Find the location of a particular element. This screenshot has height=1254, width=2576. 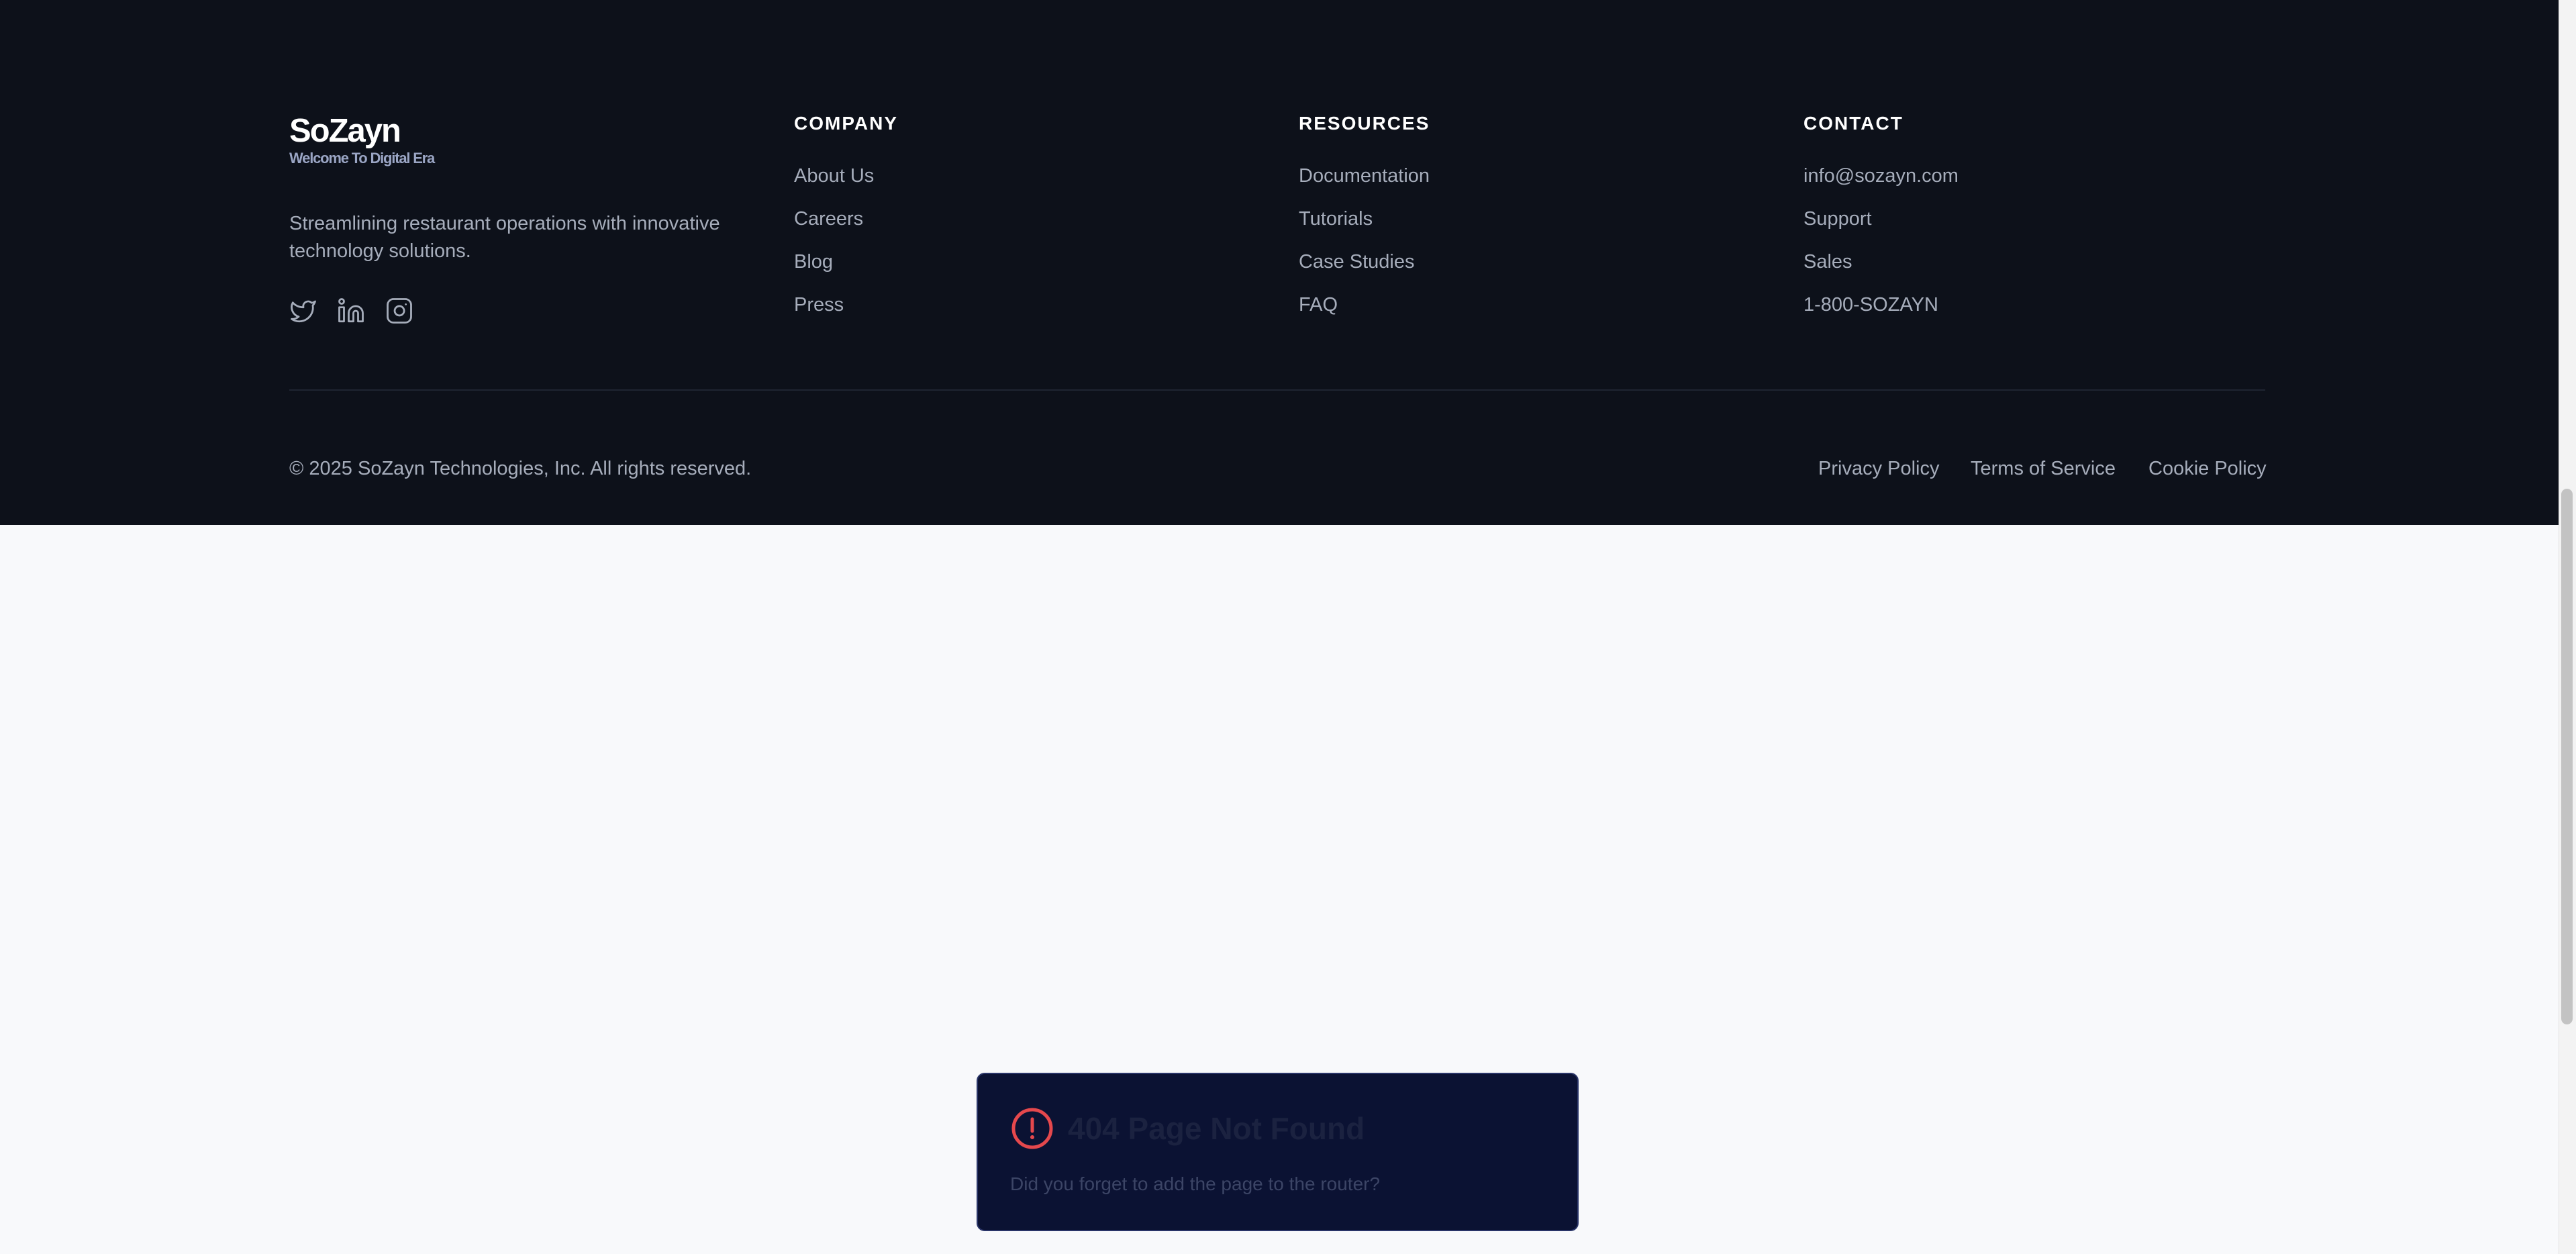

footer-link-case-studies: Case Studies is located at coordinates (1357, 262).